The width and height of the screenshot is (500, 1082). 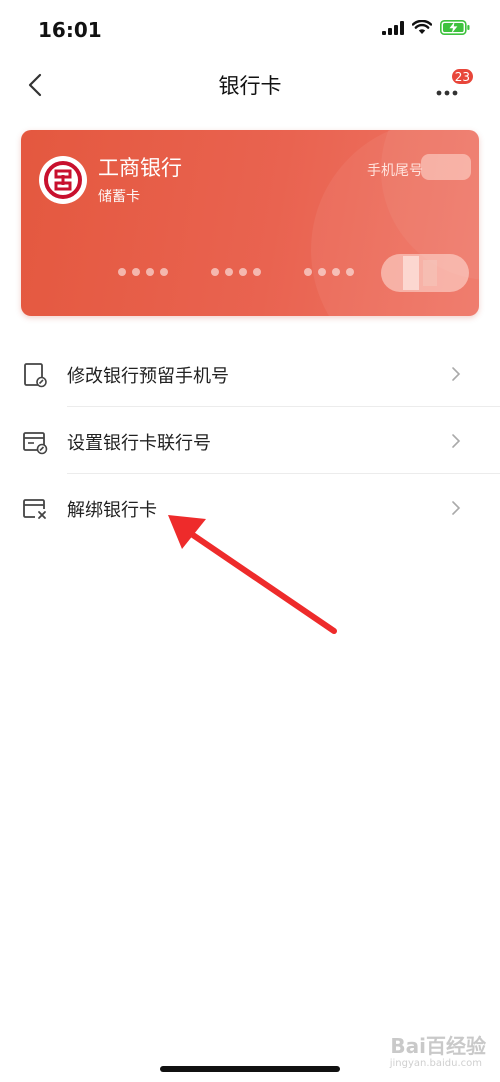 I want to click on status-icons, so click(x=426, y=27).